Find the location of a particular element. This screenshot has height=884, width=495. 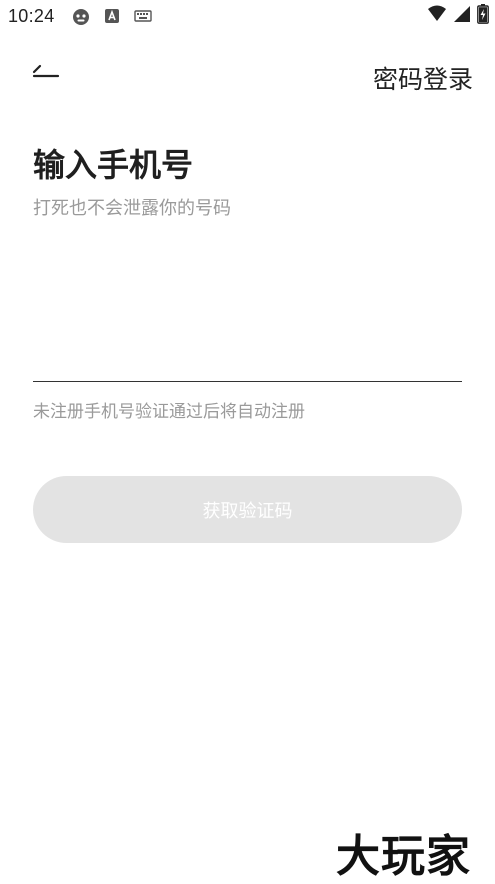

page-subtitle: 打死也不会泄露你的号码 is located at coordinates (132, 208).